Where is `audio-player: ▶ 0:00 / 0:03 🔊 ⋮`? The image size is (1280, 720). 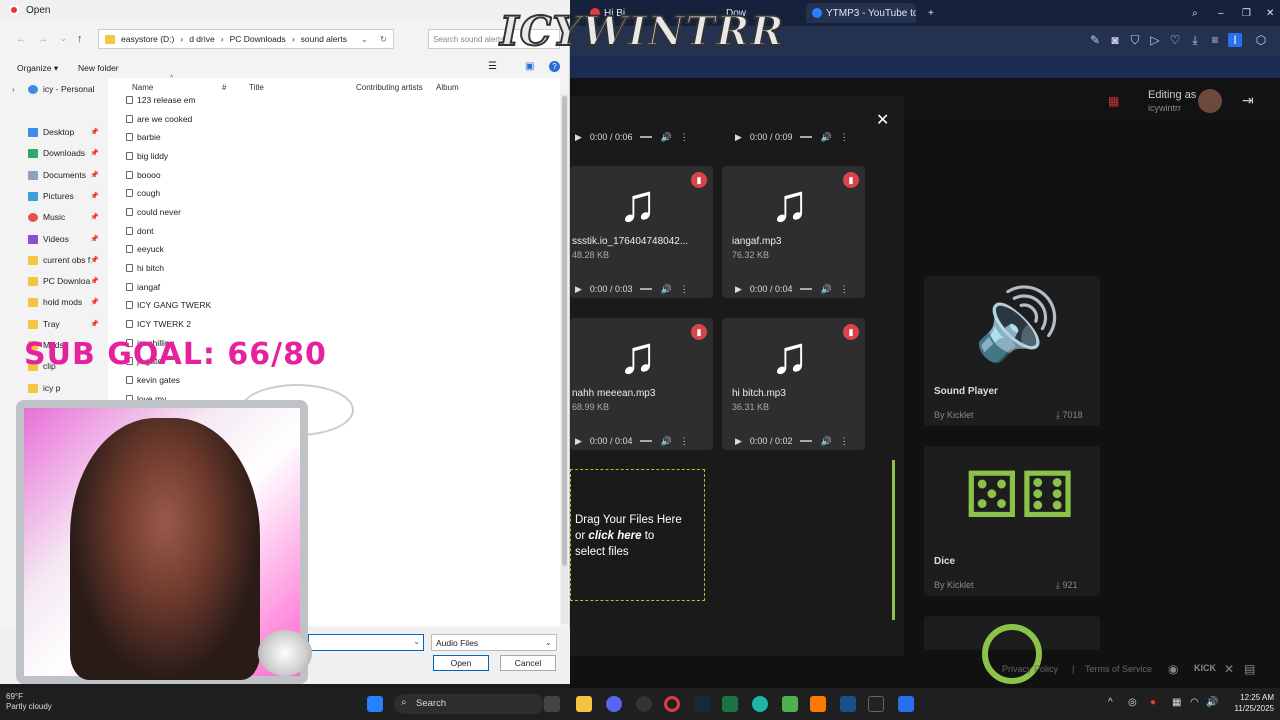 audio-player: ▶ 0:00 / 0:03 🔊 ⋮ is located at coordinates (632, 289).